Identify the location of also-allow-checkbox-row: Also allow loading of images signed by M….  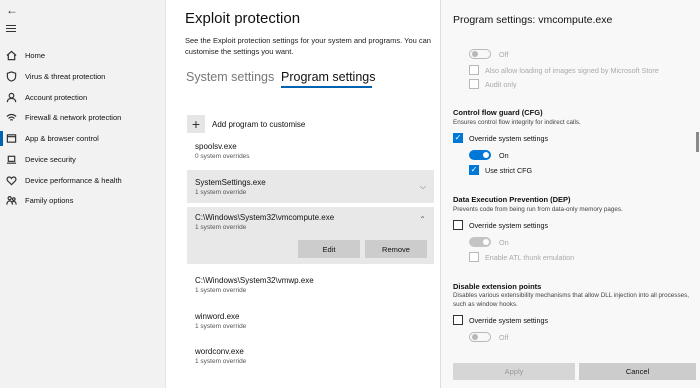
(564, 70).